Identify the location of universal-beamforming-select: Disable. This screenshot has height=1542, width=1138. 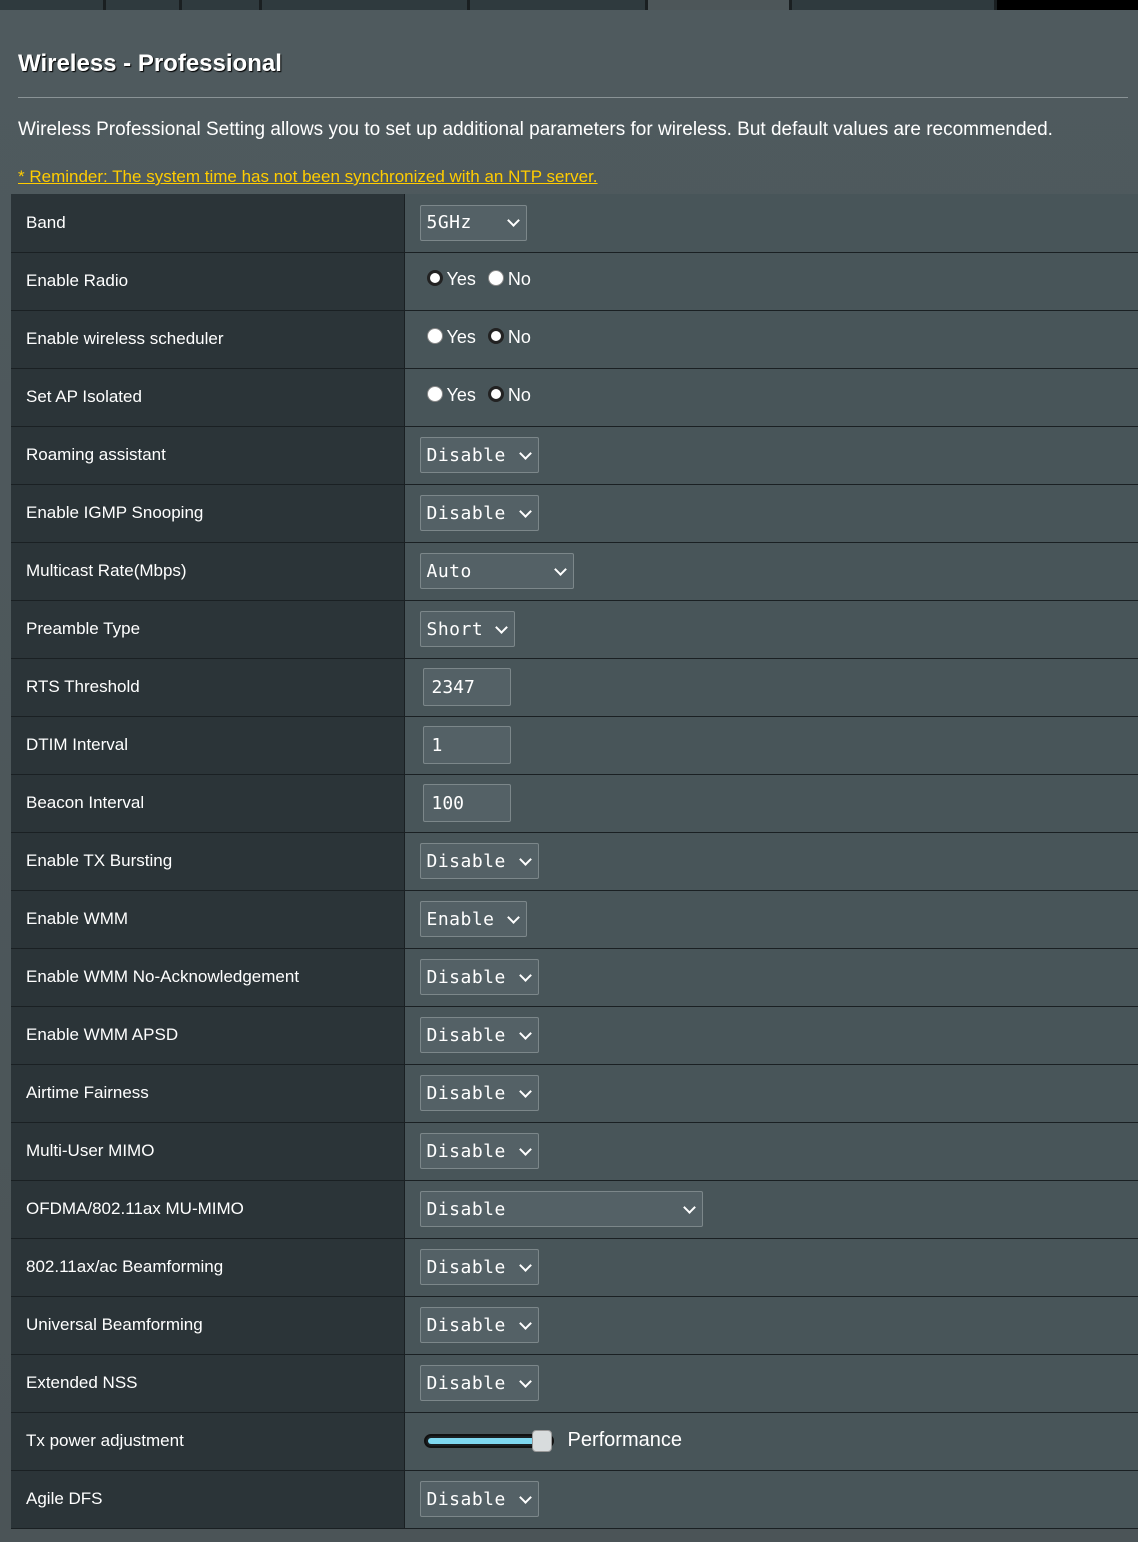
(479, 1325).